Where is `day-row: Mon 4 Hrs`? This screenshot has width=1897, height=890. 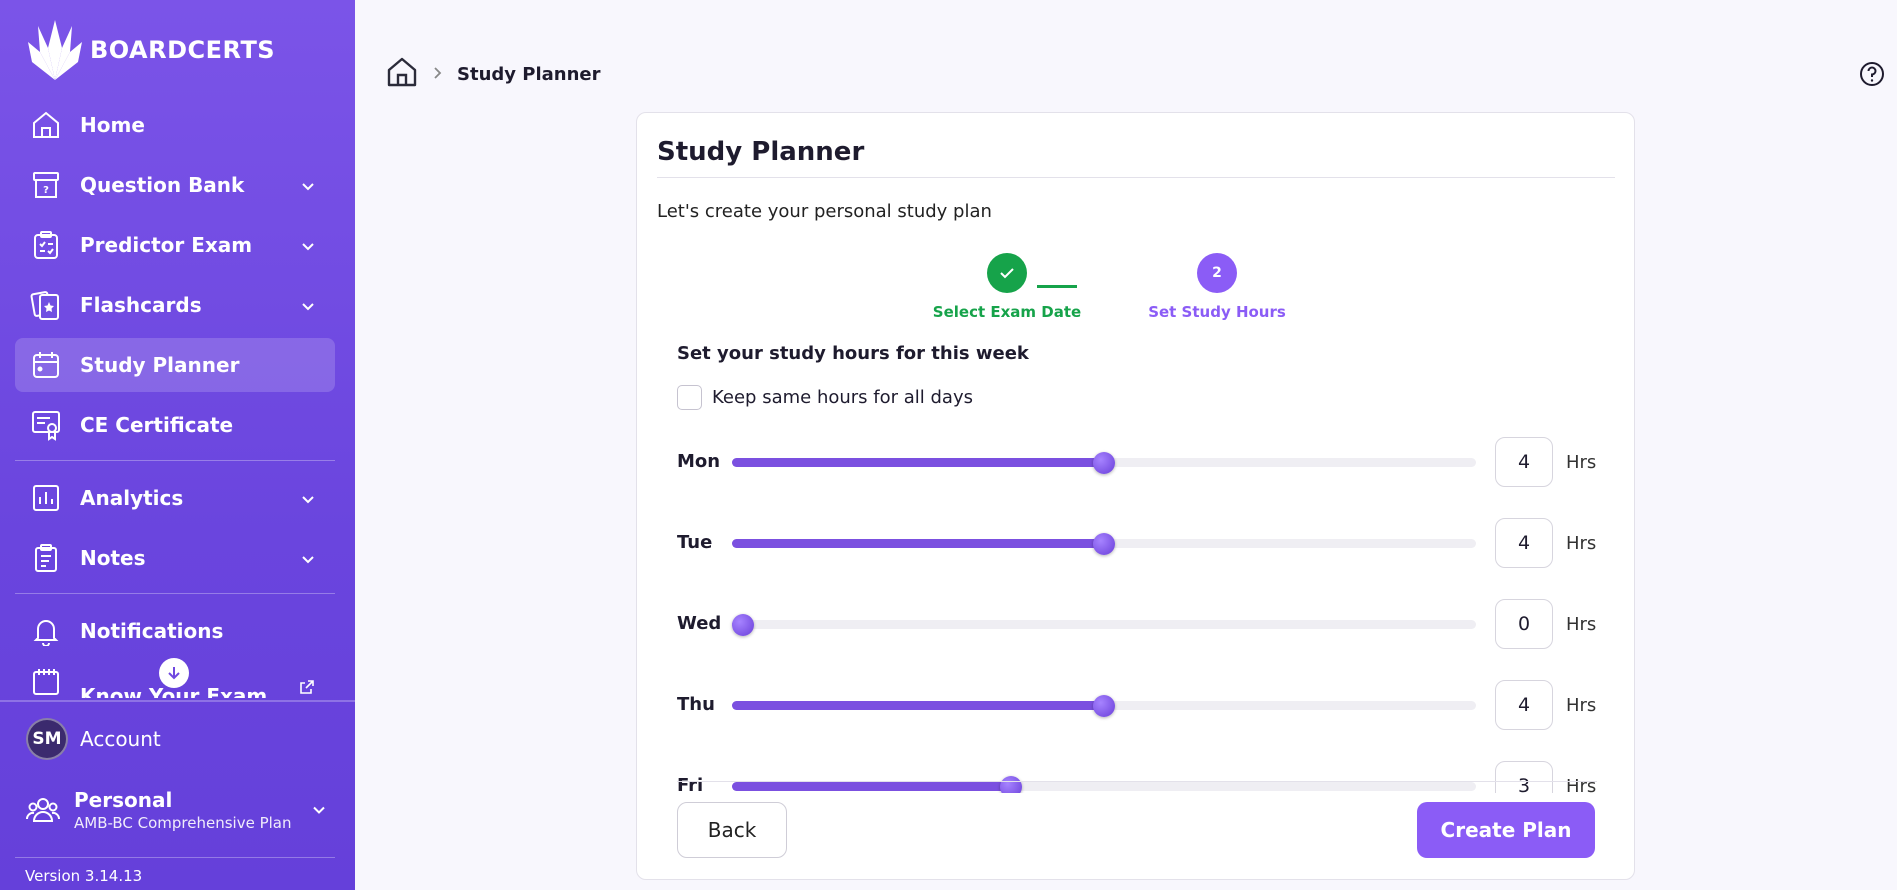 day-row: Mon 4 Hrs is located at coordinates (1136, 460).